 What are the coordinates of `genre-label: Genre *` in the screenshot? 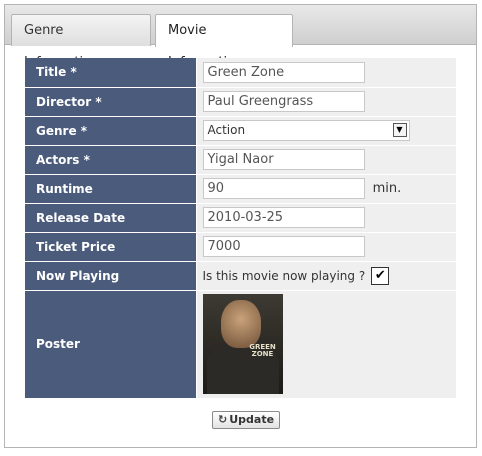 It's located at (111, 131).